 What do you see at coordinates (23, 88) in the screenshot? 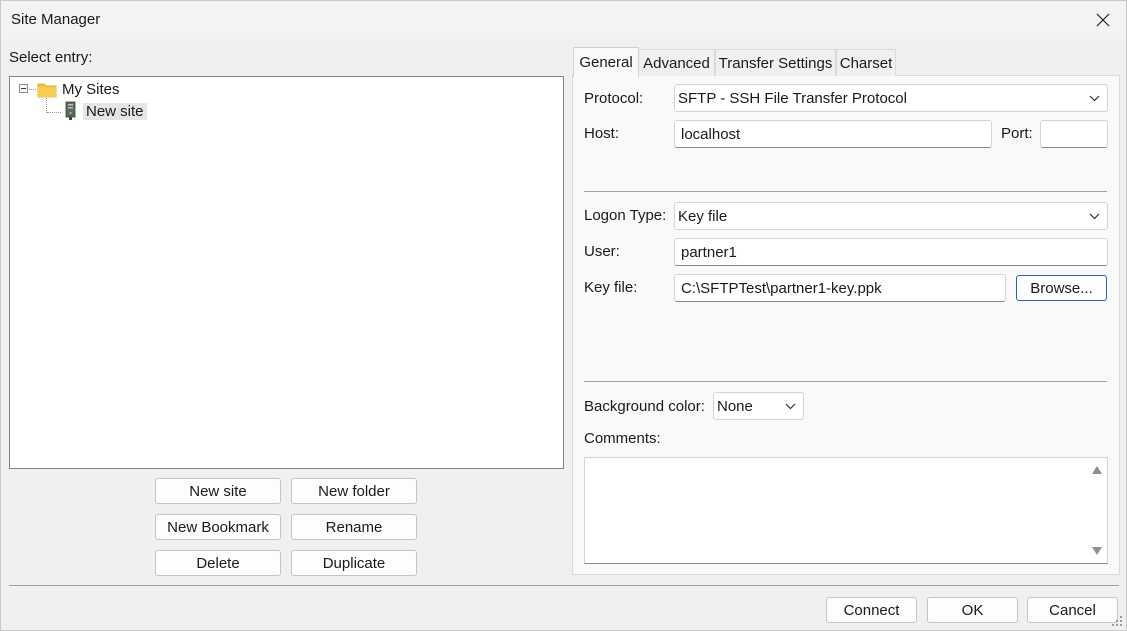
I see `collapse-toggle` at bounding box center [23, 88].